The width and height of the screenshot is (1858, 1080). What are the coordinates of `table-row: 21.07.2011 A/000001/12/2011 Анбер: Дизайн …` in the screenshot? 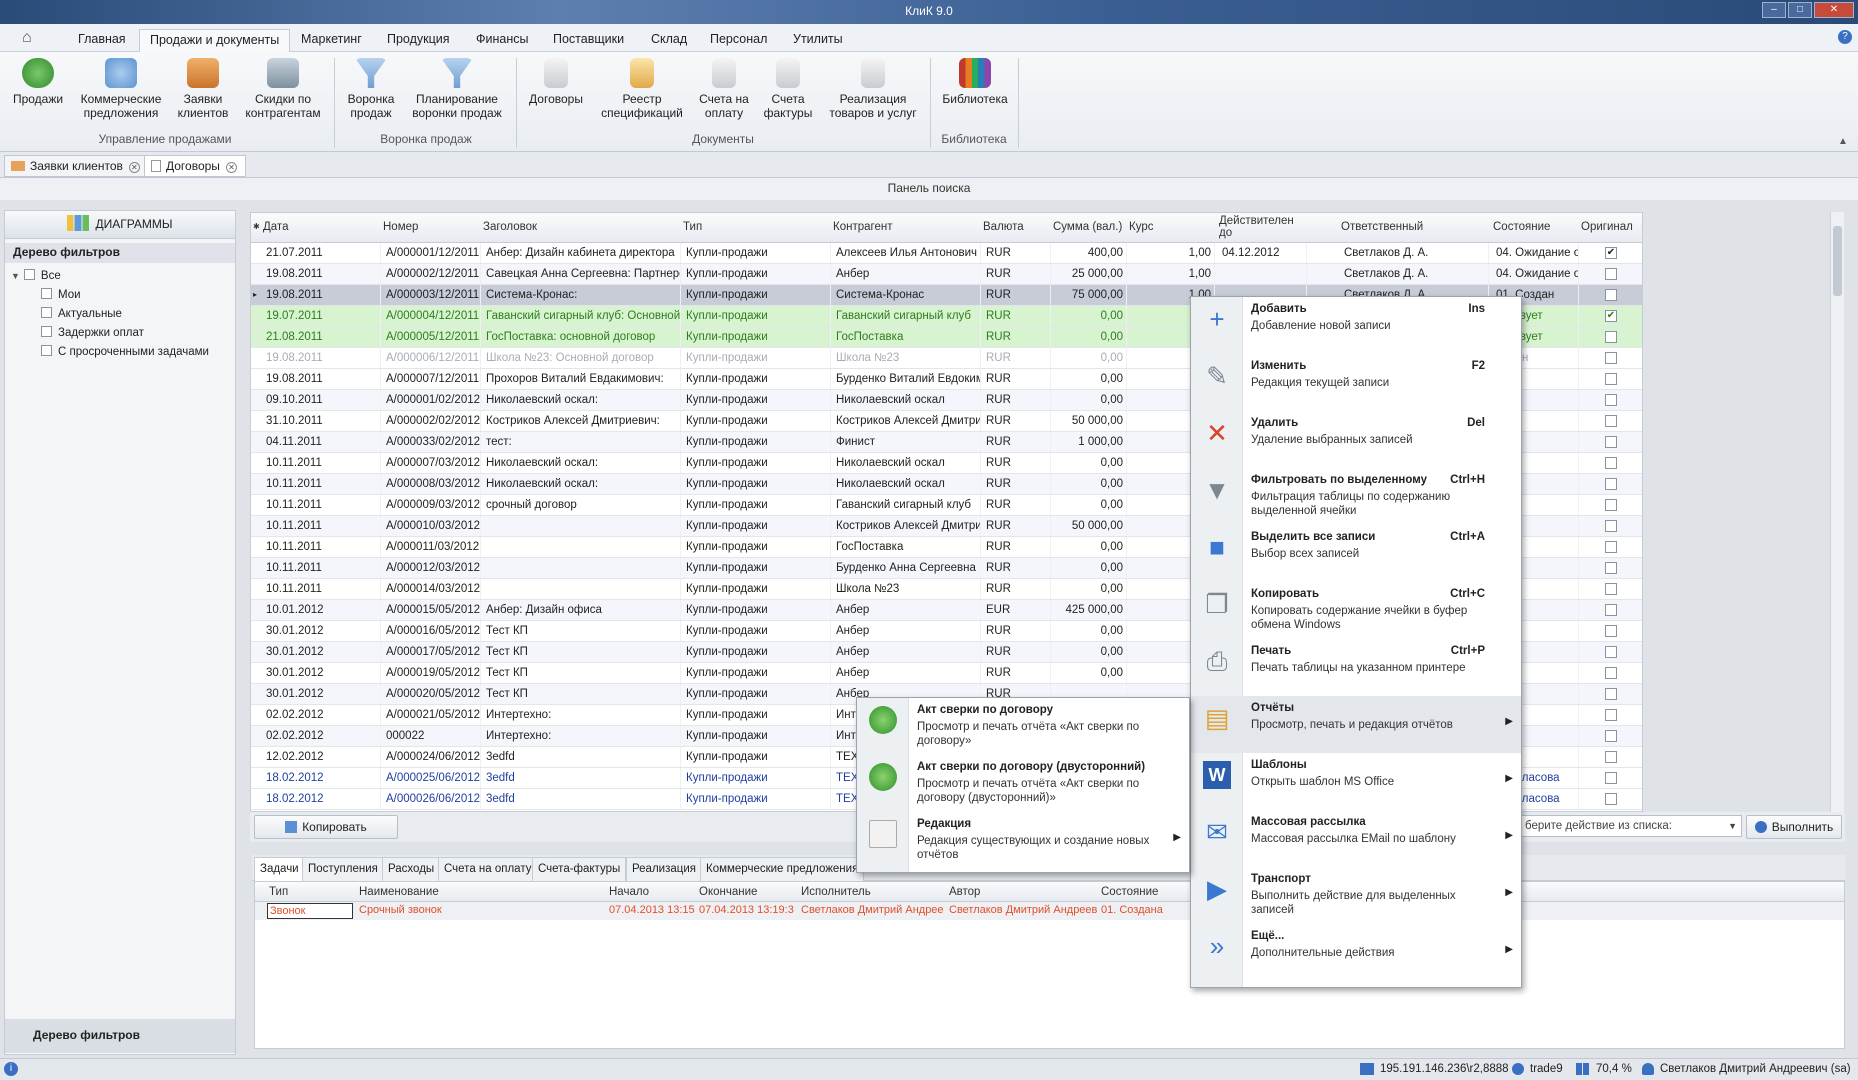 It's located at (946, 253).